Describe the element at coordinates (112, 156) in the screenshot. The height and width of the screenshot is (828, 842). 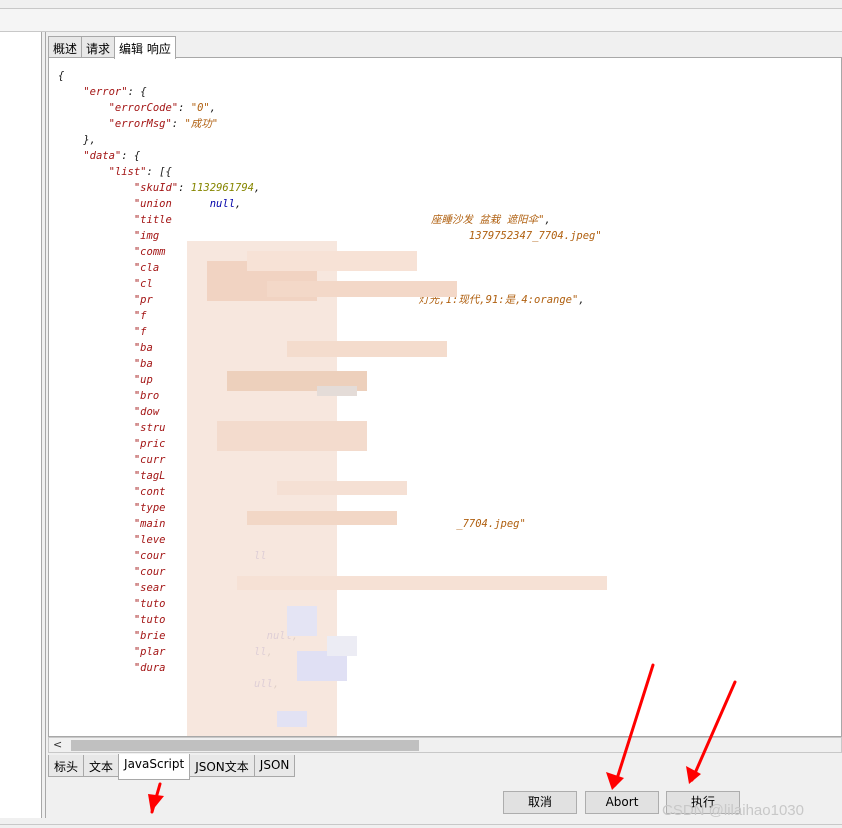
I see `json-line: "data": {` at that location.